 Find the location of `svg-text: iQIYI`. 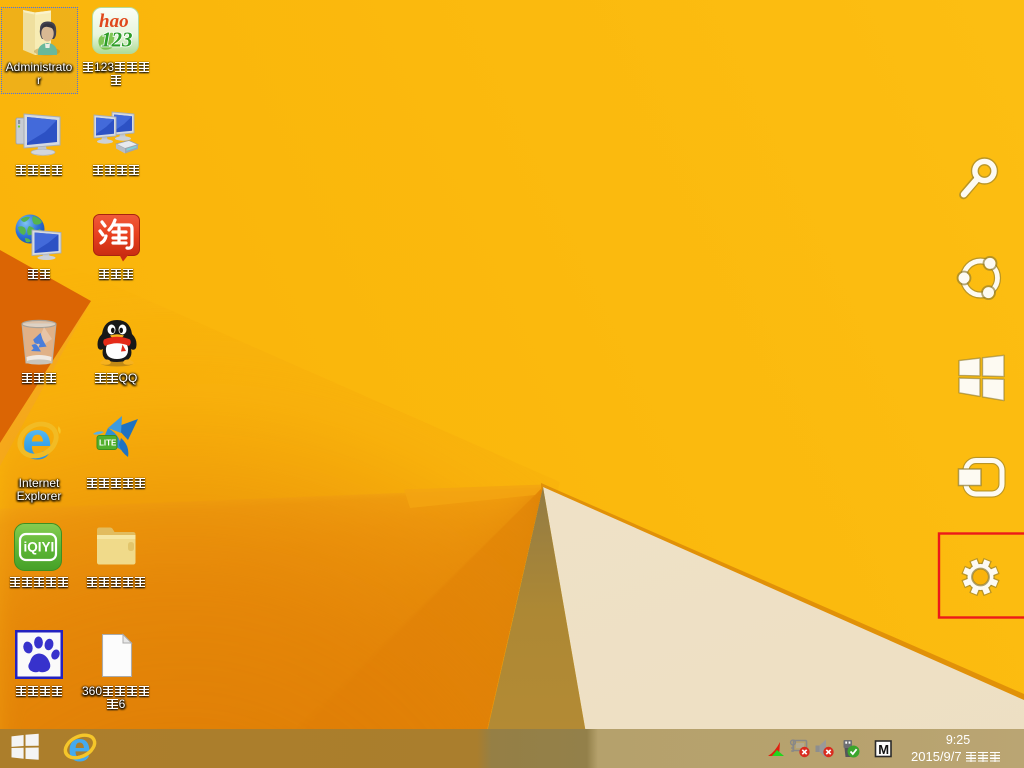

svg-text: iQIYI is located at coordinates (39, 547).